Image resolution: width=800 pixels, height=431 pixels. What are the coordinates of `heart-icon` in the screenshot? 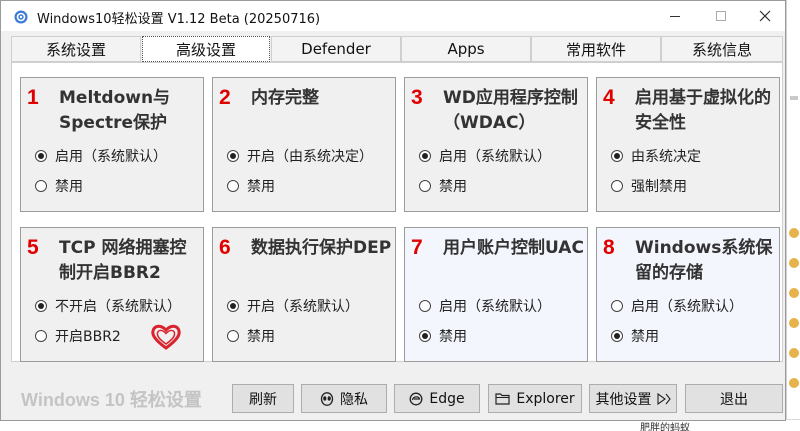 It's located at (166, 337).